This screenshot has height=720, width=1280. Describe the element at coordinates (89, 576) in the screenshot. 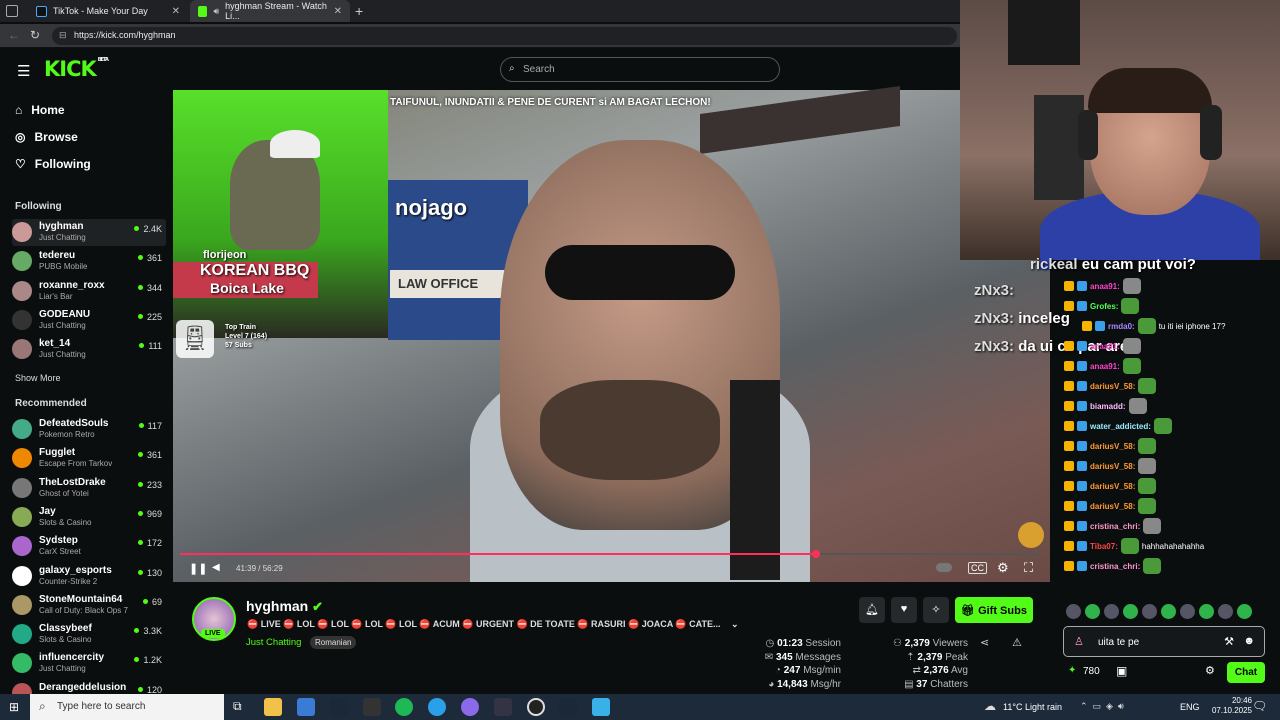

I see `sidebar-channel-galaxy_esports: galaxy_esports Counter-Strike 2 130` at that location.